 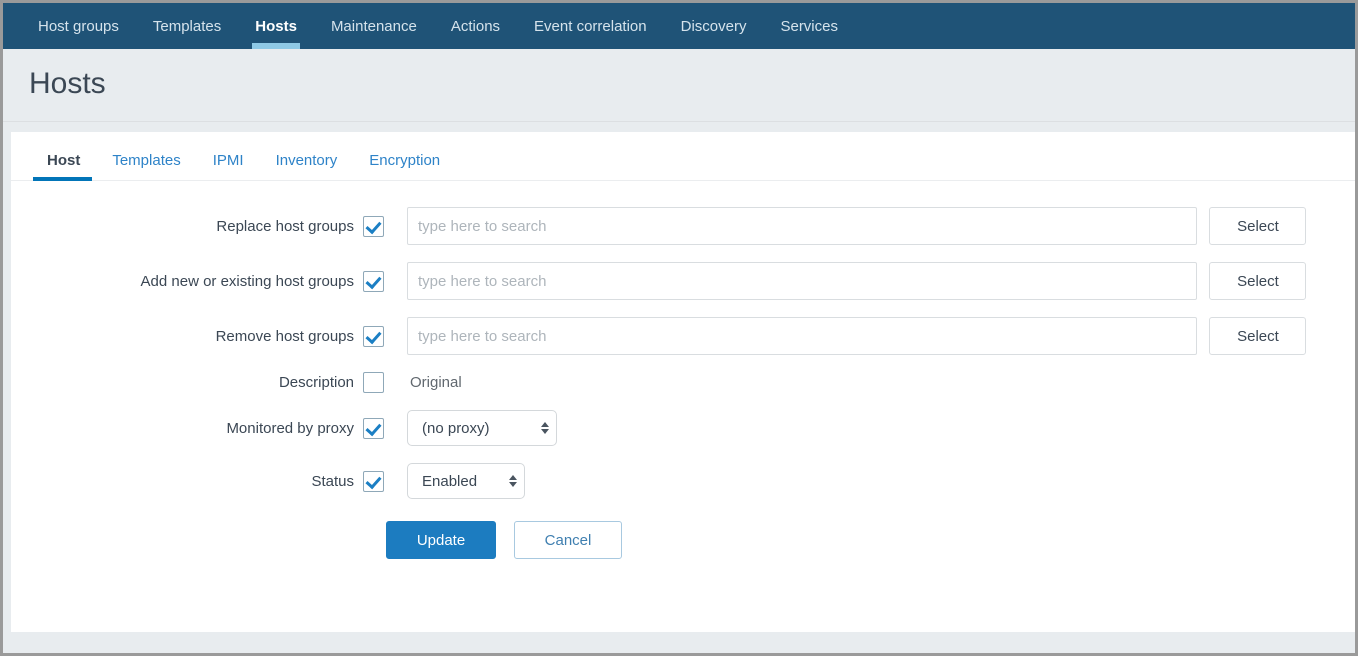 I want to click on select-status: Enabled, so click(x=466, y=481).